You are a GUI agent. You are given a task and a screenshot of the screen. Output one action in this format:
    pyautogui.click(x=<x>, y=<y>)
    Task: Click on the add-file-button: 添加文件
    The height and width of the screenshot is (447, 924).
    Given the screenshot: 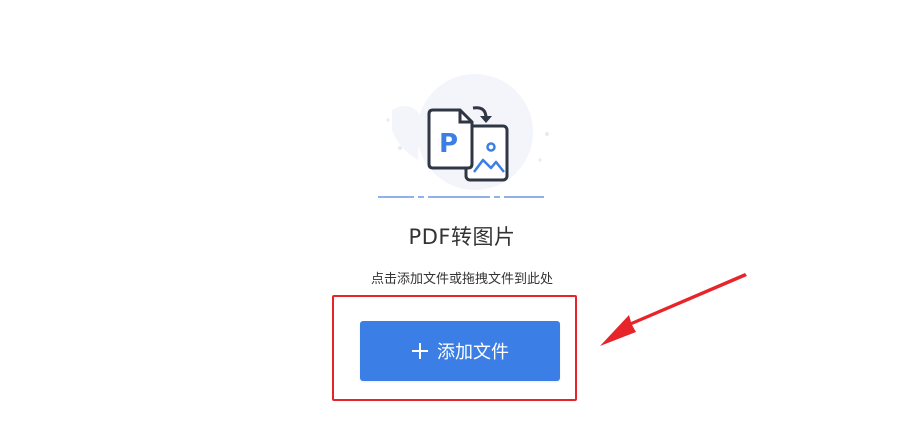 What is the action you would take?
    pyautogui.click(x=460, y=351)
    